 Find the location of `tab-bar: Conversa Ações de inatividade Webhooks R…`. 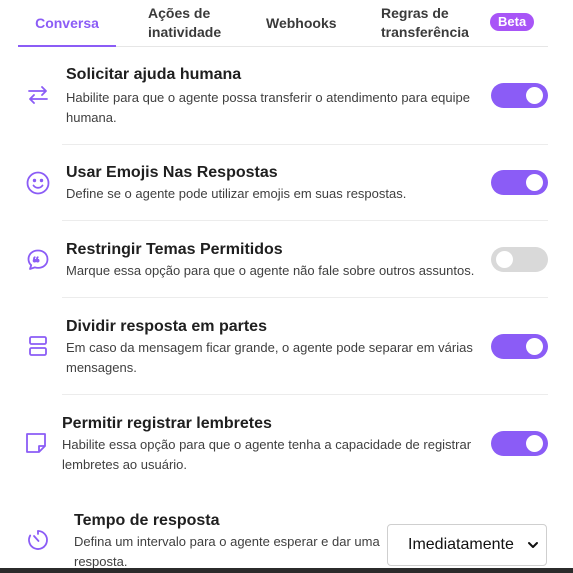

tab-bar: Conversa Ações de inatividade Webhooks R… is located at coordinates (283, 23).